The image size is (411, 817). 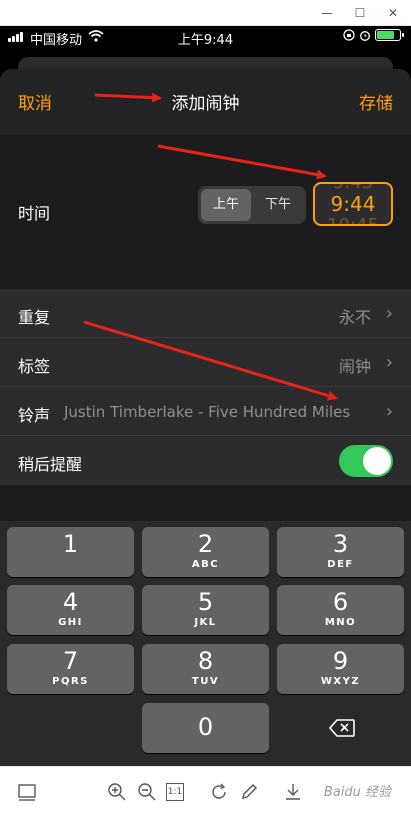 I want to click on key-1: 1, so click(x=70, y=552).